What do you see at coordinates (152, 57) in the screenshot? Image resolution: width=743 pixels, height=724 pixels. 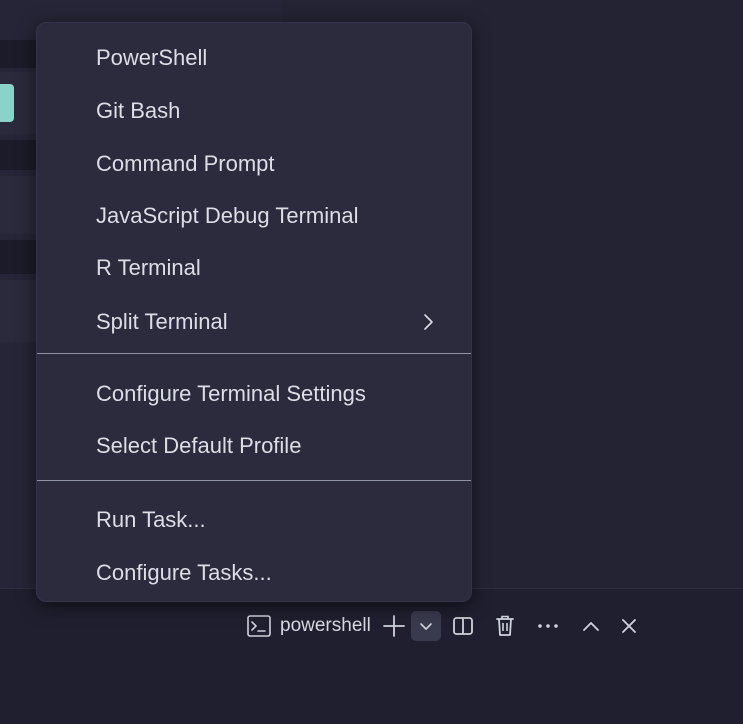 I see `menu-item-label: PowerShell` at bounding box center [152, 57].